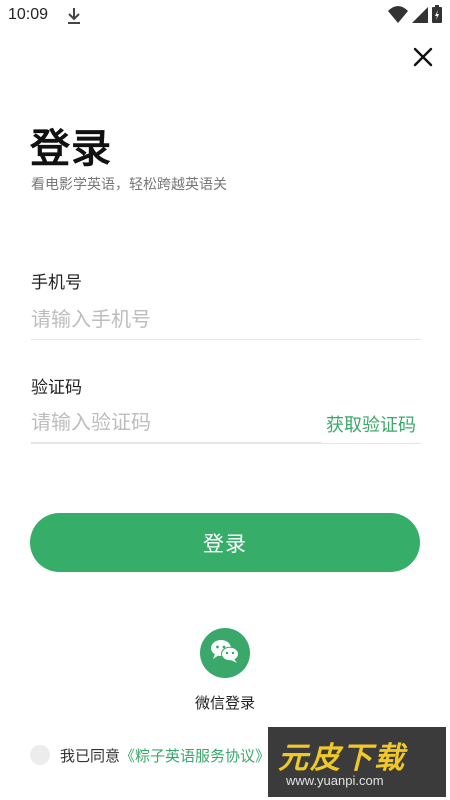 This screenshot has width=450, height=800. I want to click on status-icons, so click(415, 16).